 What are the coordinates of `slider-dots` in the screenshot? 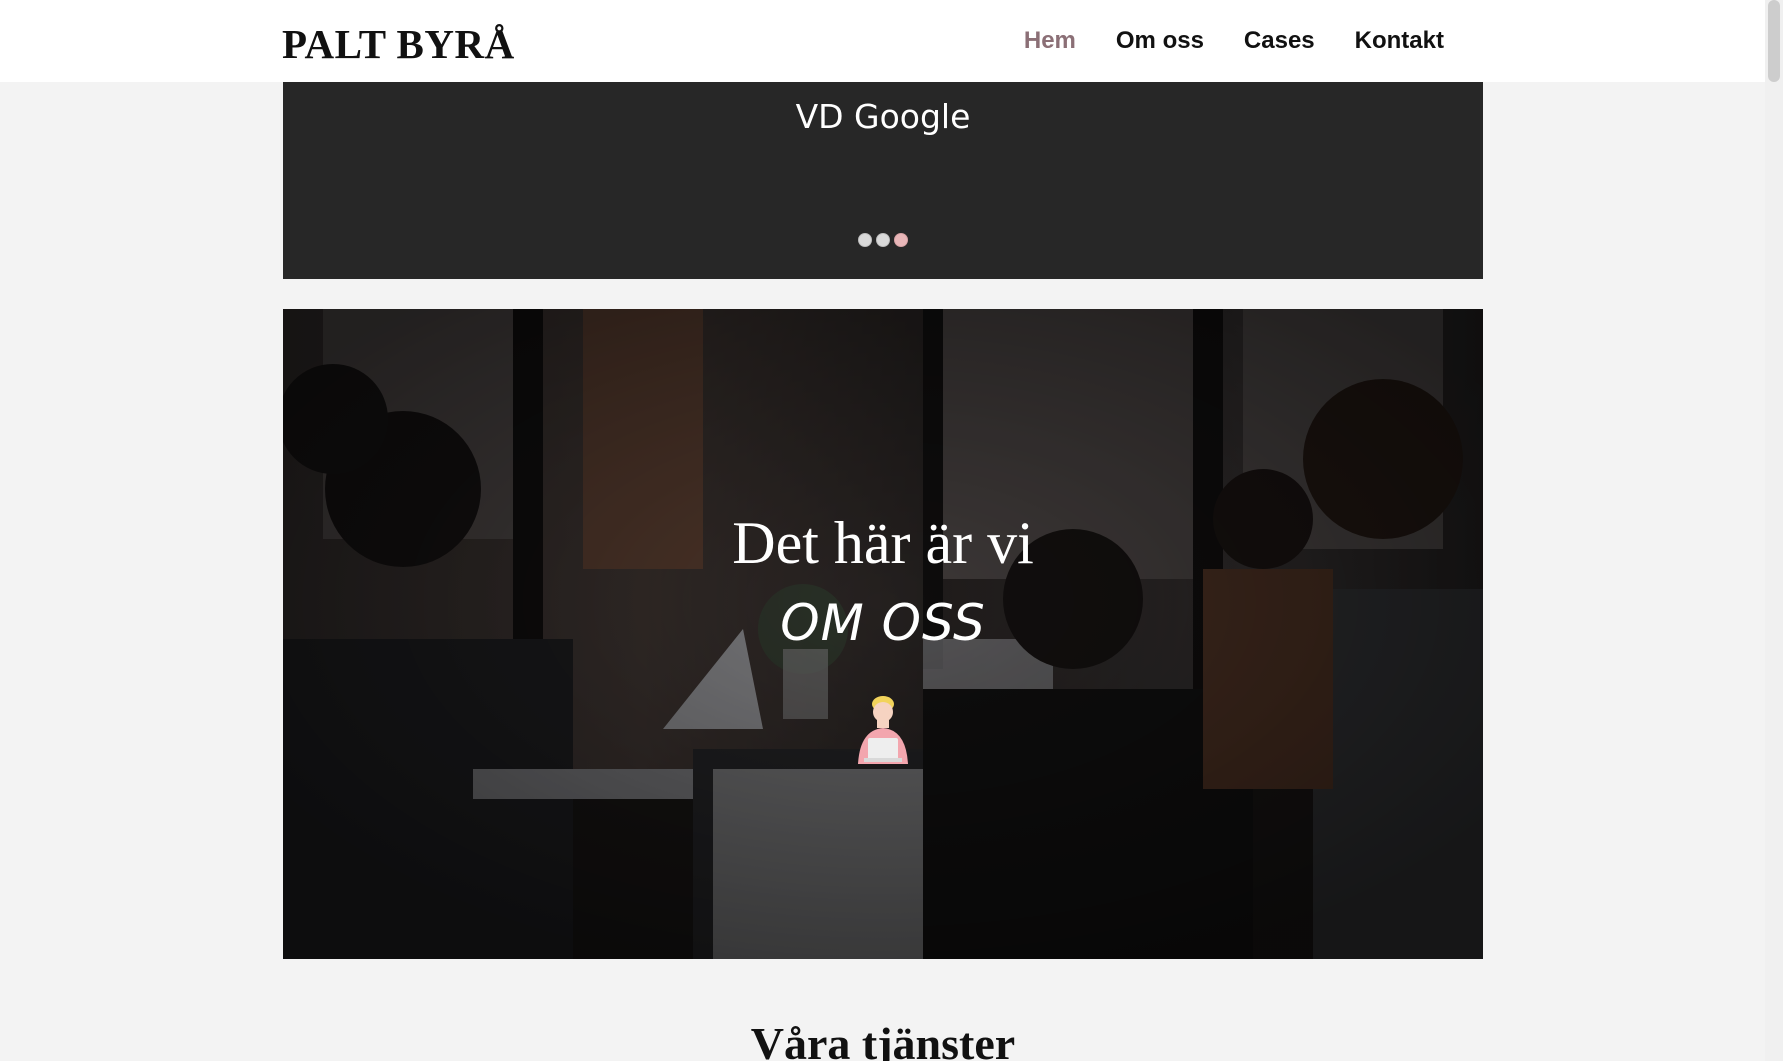 It's located at (883, 240).